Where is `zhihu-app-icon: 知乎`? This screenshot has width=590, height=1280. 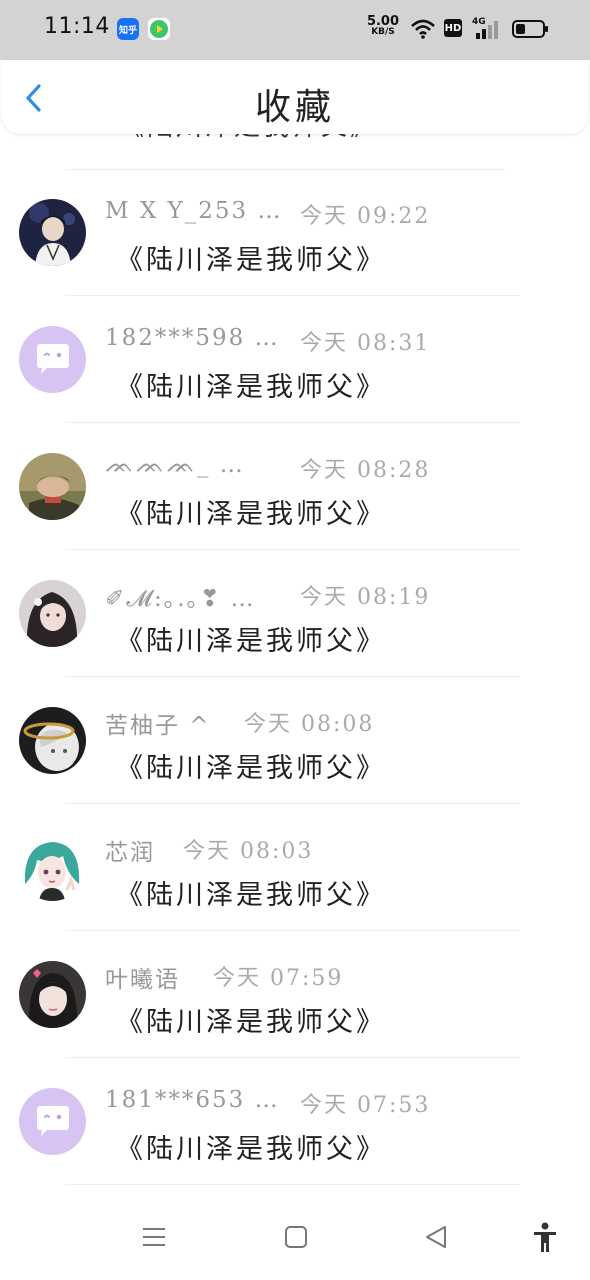
zhihu-app-icon: 知乎 is located at coordinates (128, 29).